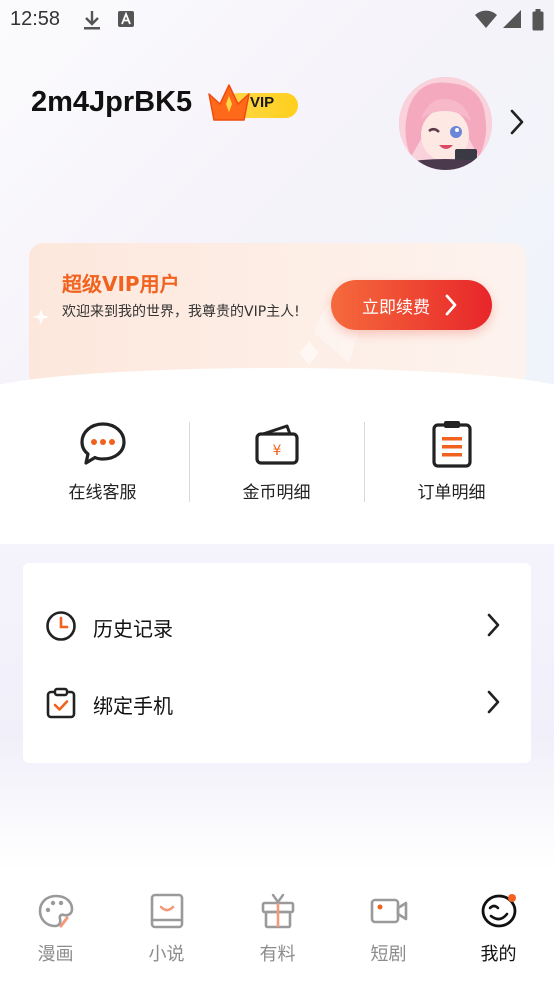 The image size is (554, 984). What do you see at coordinates (389, 911) in the screenshot?
I see `video-camera-icon` at bounding box center [389, 911].